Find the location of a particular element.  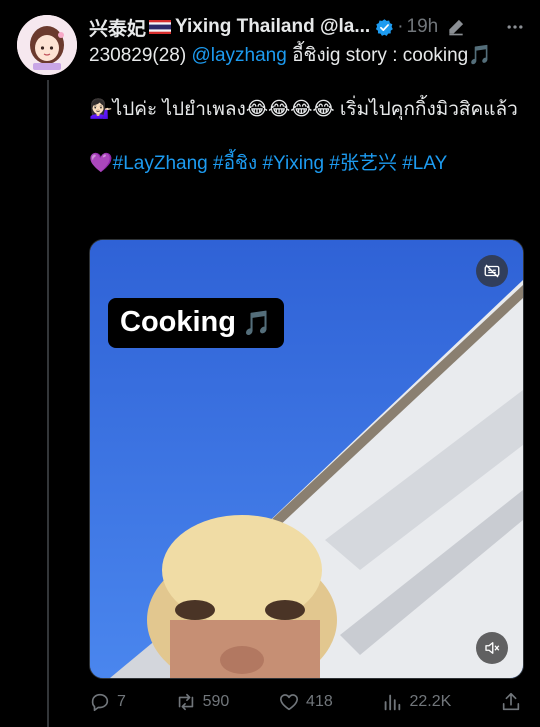

retweet-button: 590 is located at coordinates (202, 702).